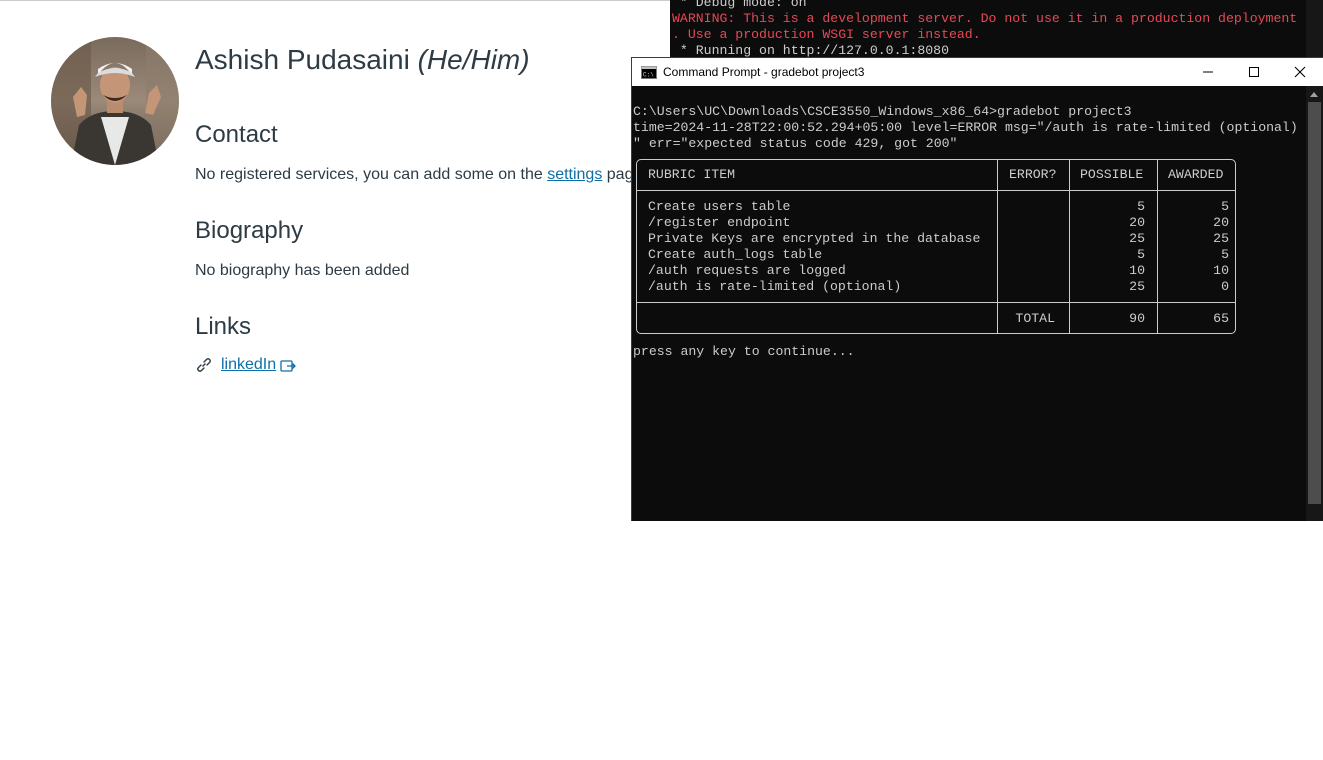 The width and height of the screenshot is (1323, 760). What do you see at coordinates (1221, 318) in the screenshot?
I see `total-awarded: 65` at bounding box center [1221, 318].